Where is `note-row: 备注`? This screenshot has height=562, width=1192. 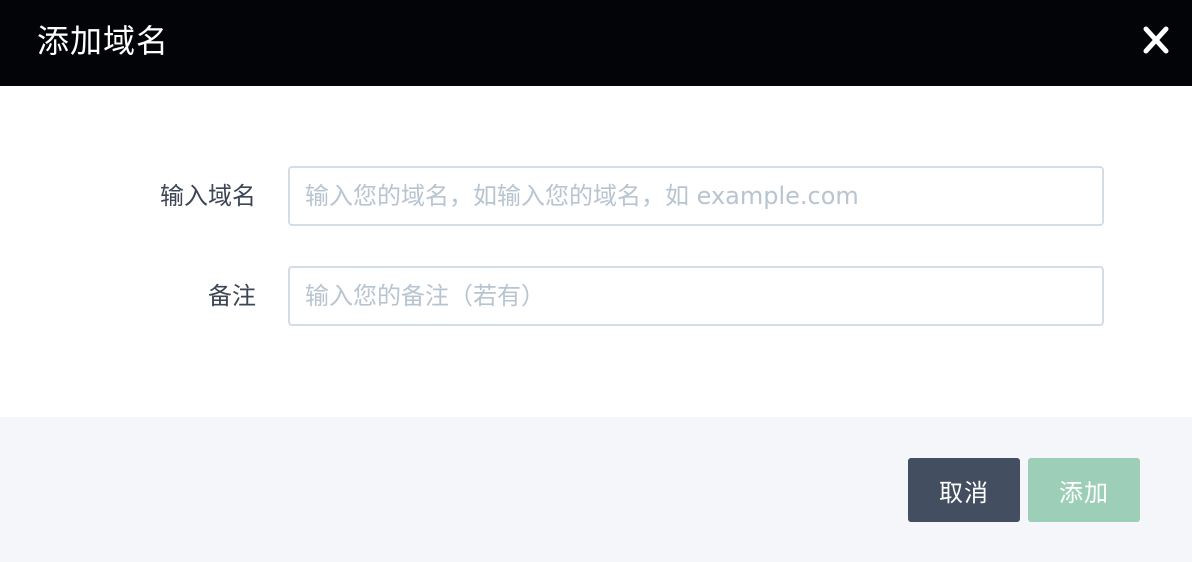
note-row: 备注 is located at coordinates (596, 296).